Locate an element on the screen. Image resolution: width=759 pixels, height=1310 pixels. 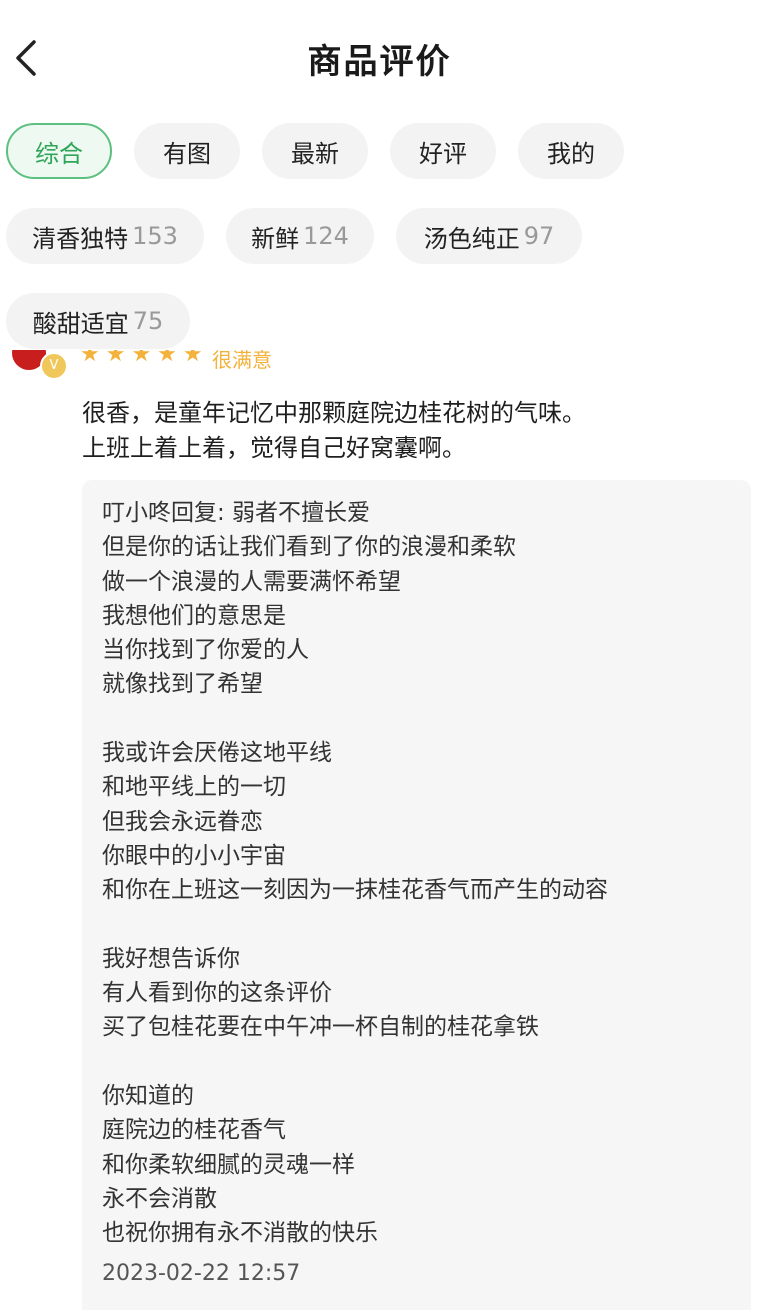
reply-line: 我或许会厌倦这地平线 is located at coordinates (217, 753).